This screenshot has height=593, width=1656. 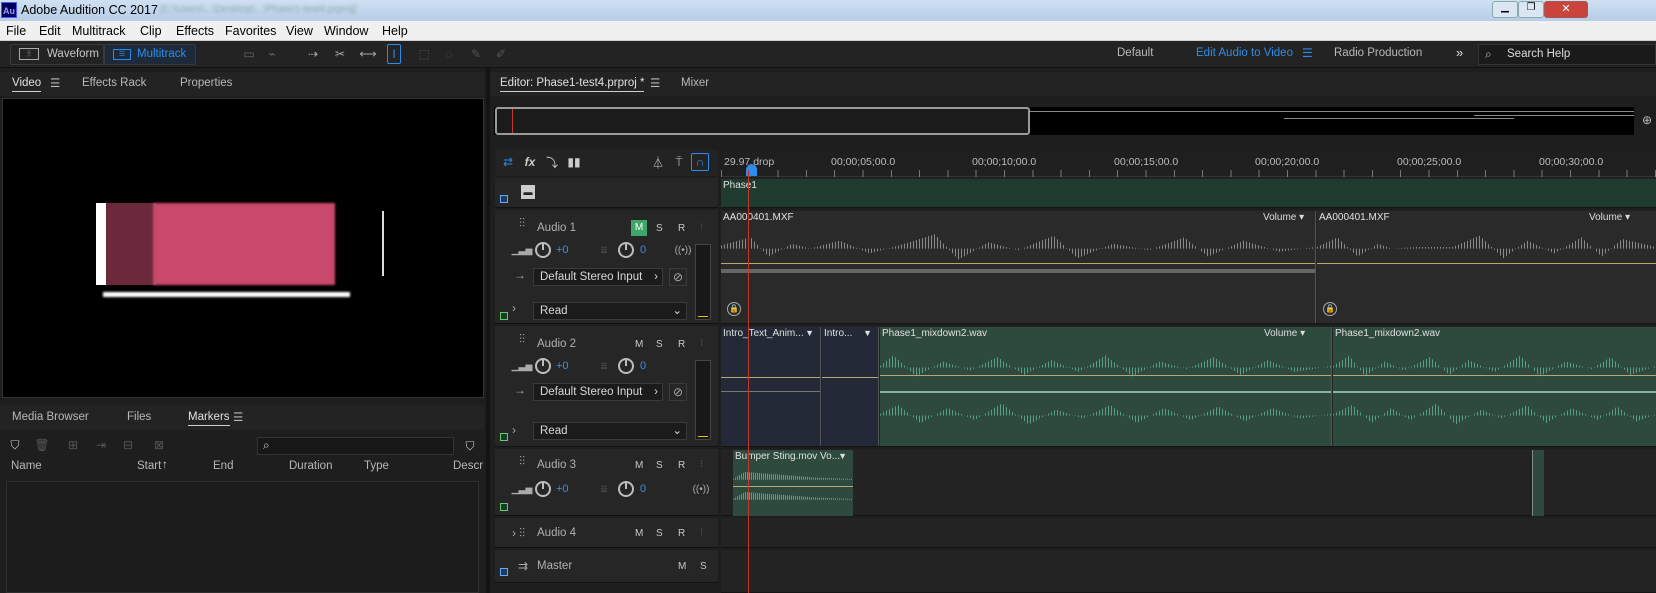 What do you see at coordinates (701, 343) in the screenshot?
I see `audio2-monitor-input: ⁝` at bounding box center [701, 343].